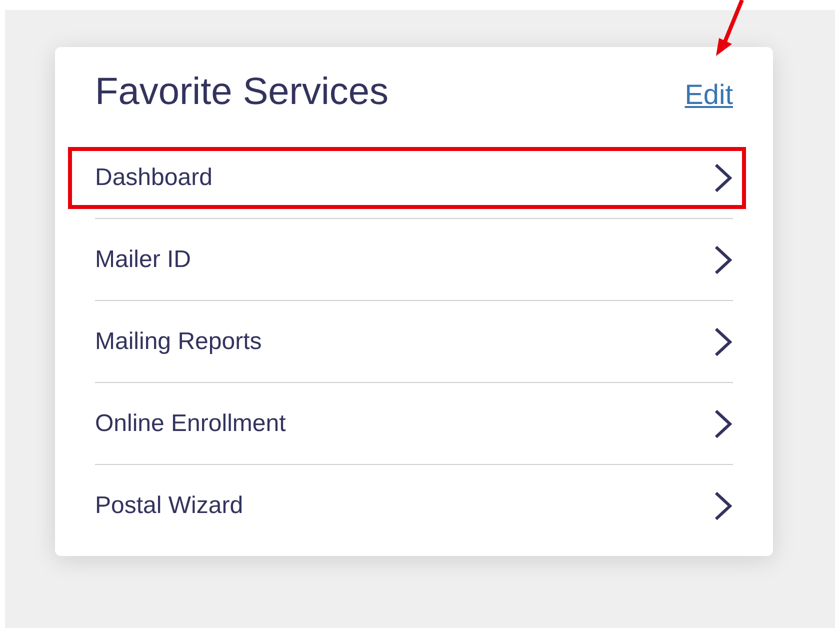  What do you see at coordinates (414, 178) in the screenshot?
I see `service-item: Dashboard` at bounding box center [414, 178].